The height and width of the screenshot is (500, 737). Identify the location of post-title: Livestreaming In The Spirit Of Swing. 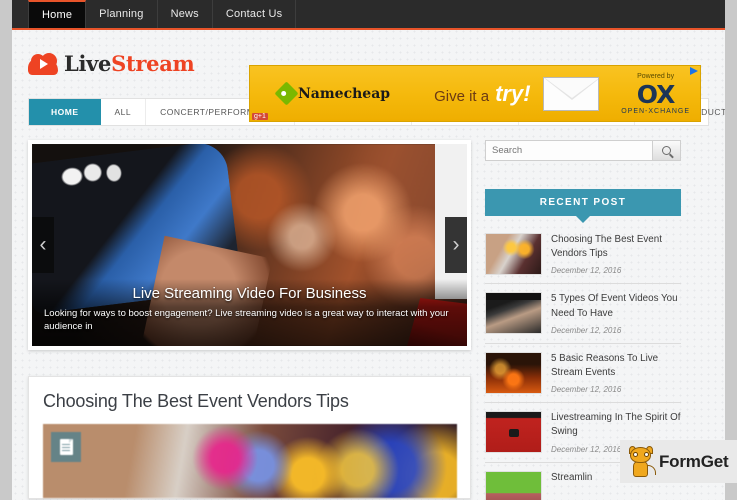
(616, 425).